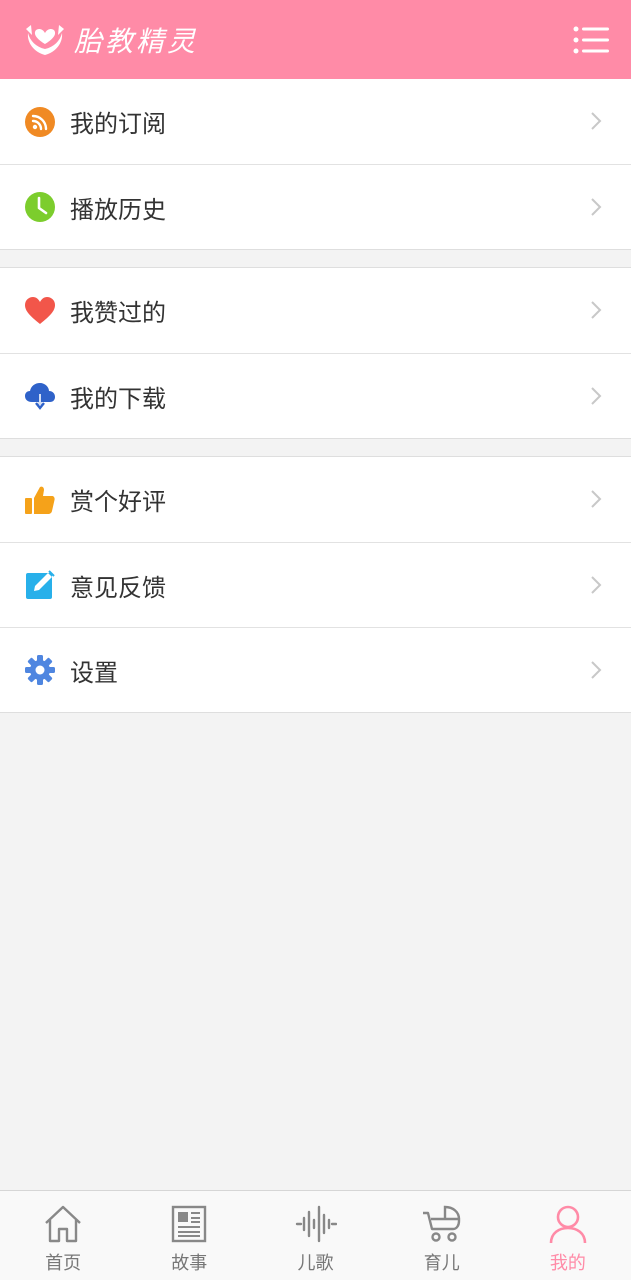  What do you see at coordinates (441, 1263) in the screenshot?
I see `tab-label: 育儿` at bounding box center [441, 1263].